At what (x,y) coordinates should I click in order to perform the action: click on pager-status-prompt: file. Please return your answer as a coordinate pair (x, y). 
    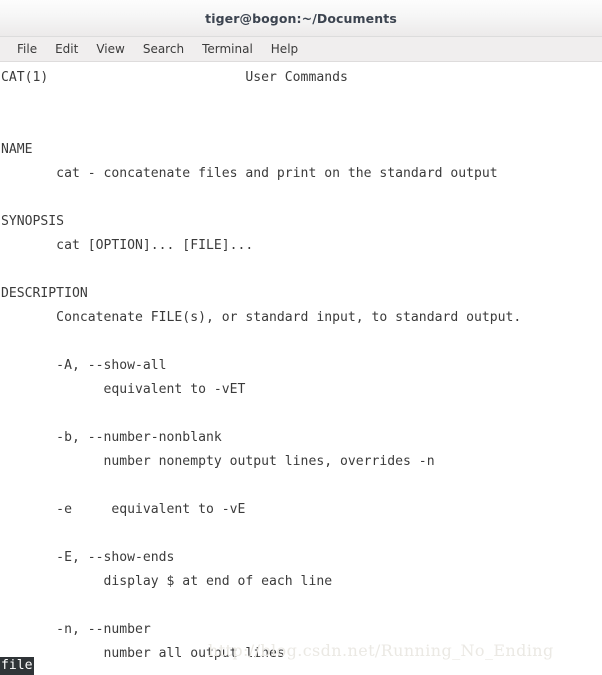
    Looking at the image, I should click on (17, 666).